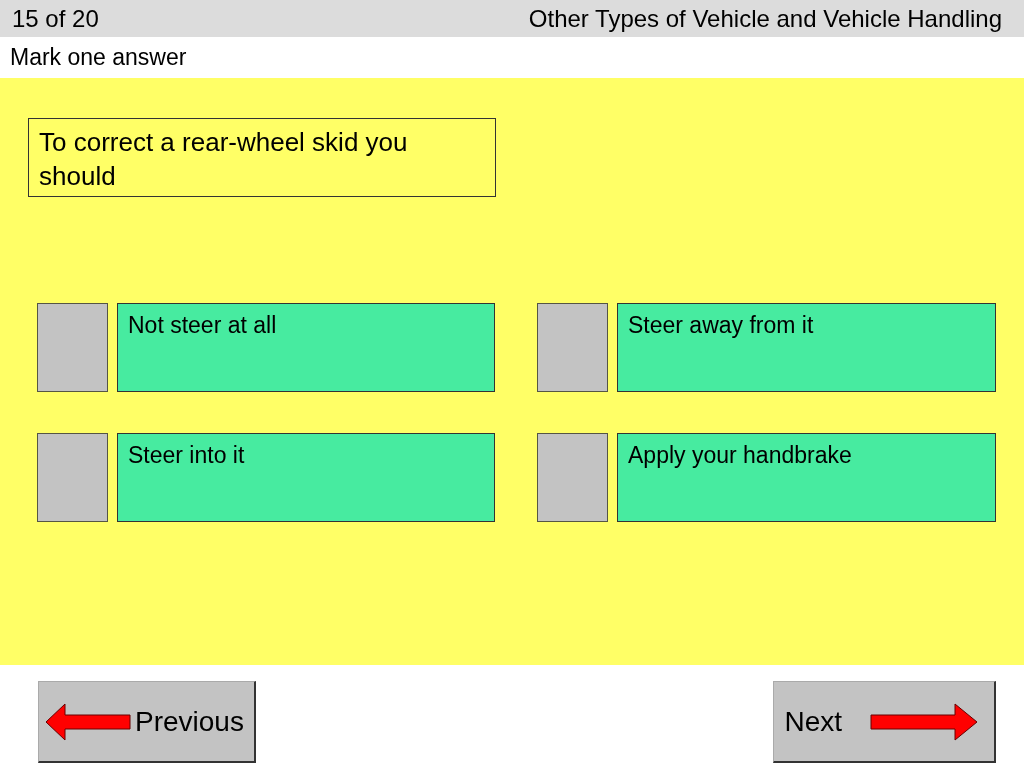 The image size is (1024, 768). What do you see at coordinates (806, 347) in the screenshot?
I see `answer-option: Steer away from it` at bounding box center [806, 347].